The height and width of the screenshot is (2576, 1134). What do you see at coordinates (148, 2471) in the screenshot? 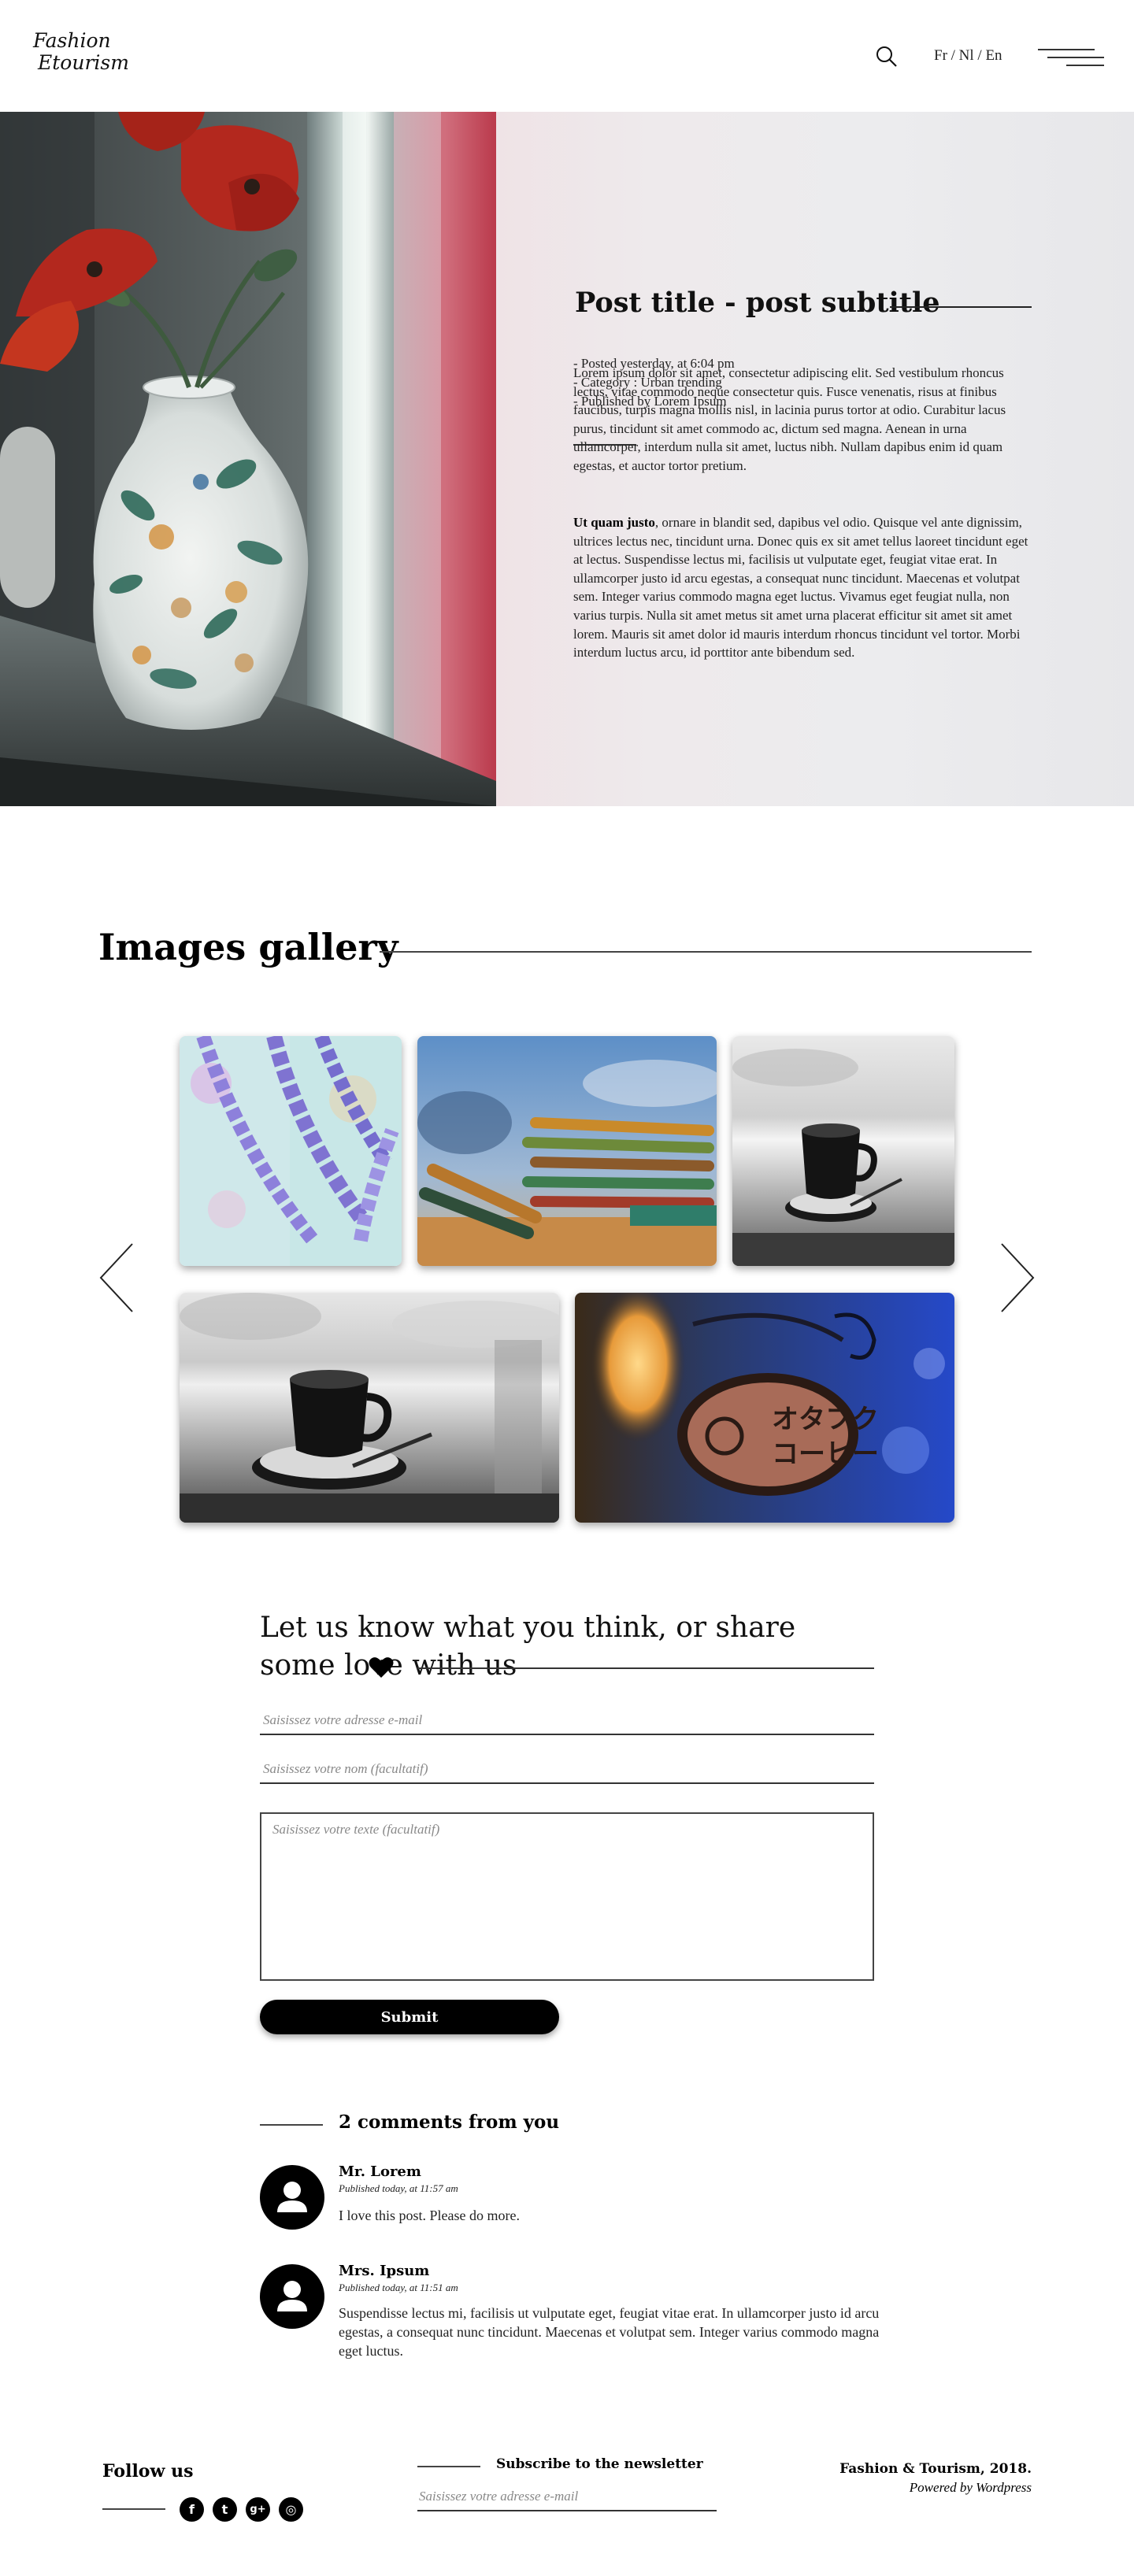
I see `follow-us-title: Follow us` at bounding box center [148, 2471].